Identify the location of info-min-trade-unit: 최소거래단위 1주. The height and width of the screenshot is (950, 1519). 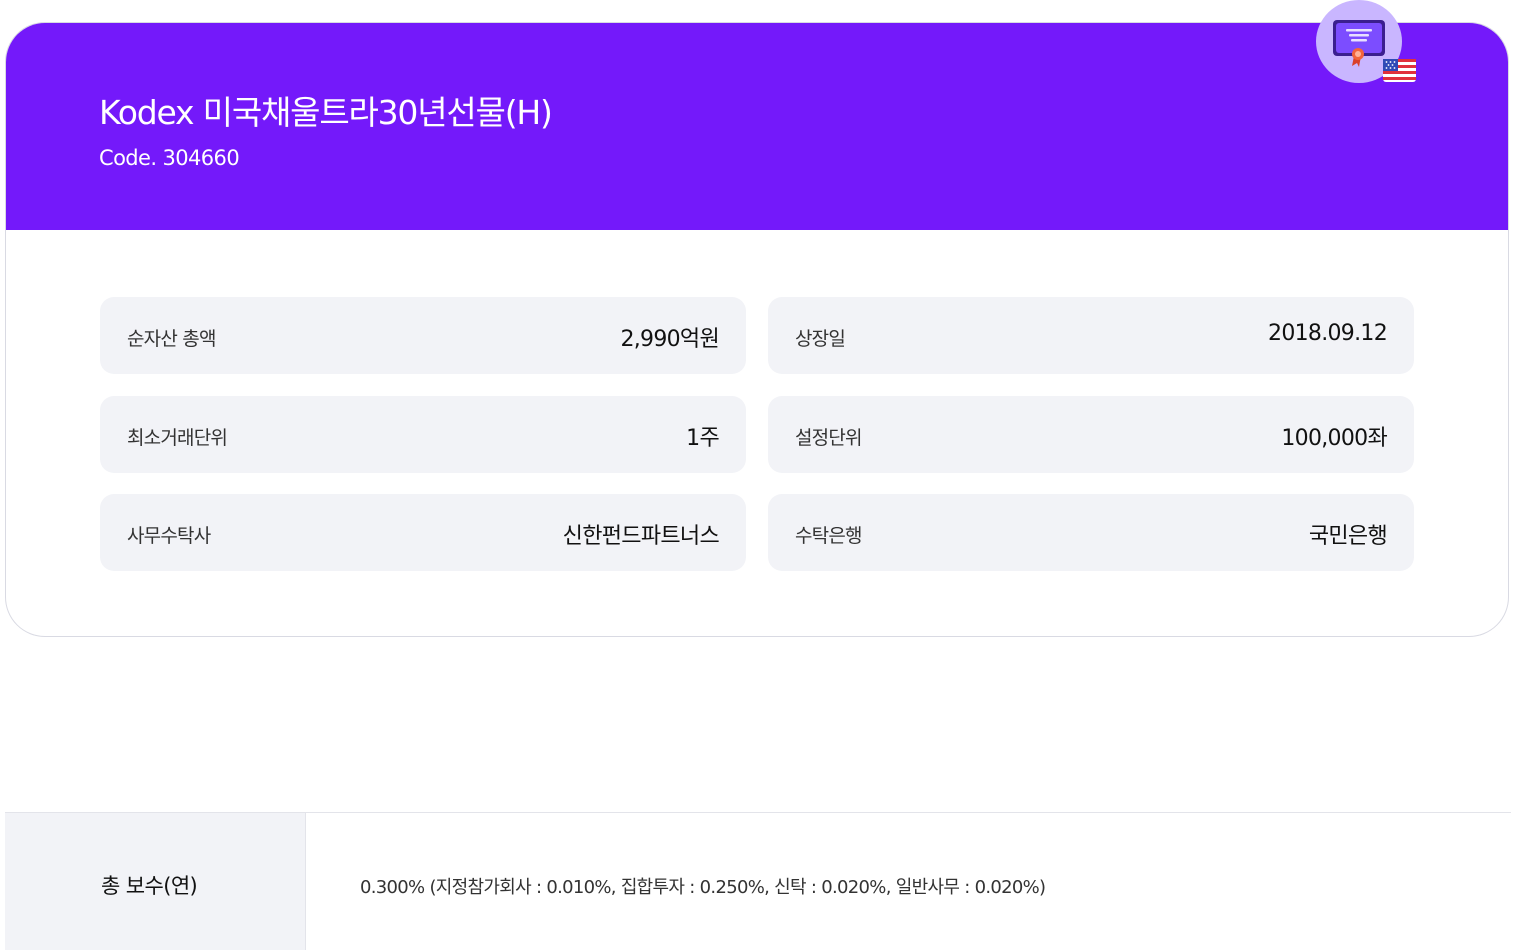
(423, 434).